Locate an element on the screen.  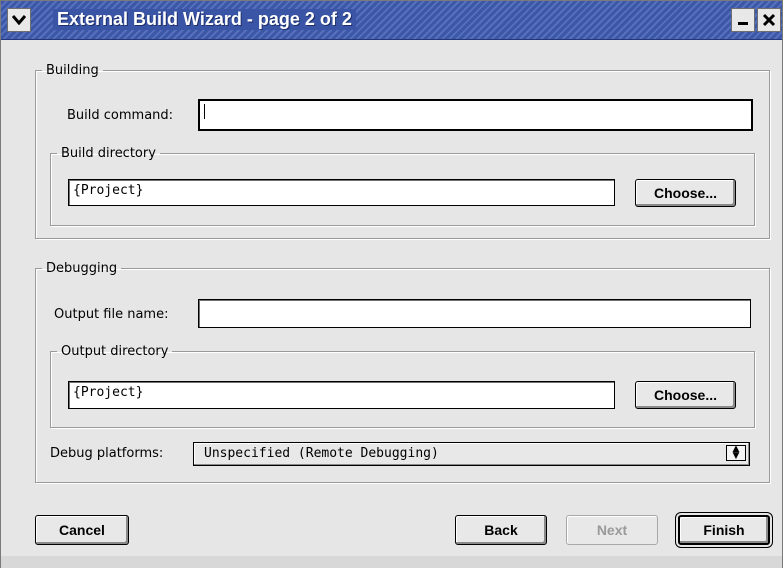
debug-platforms-label: Debug platforms: is located at coordinates (107, 453).